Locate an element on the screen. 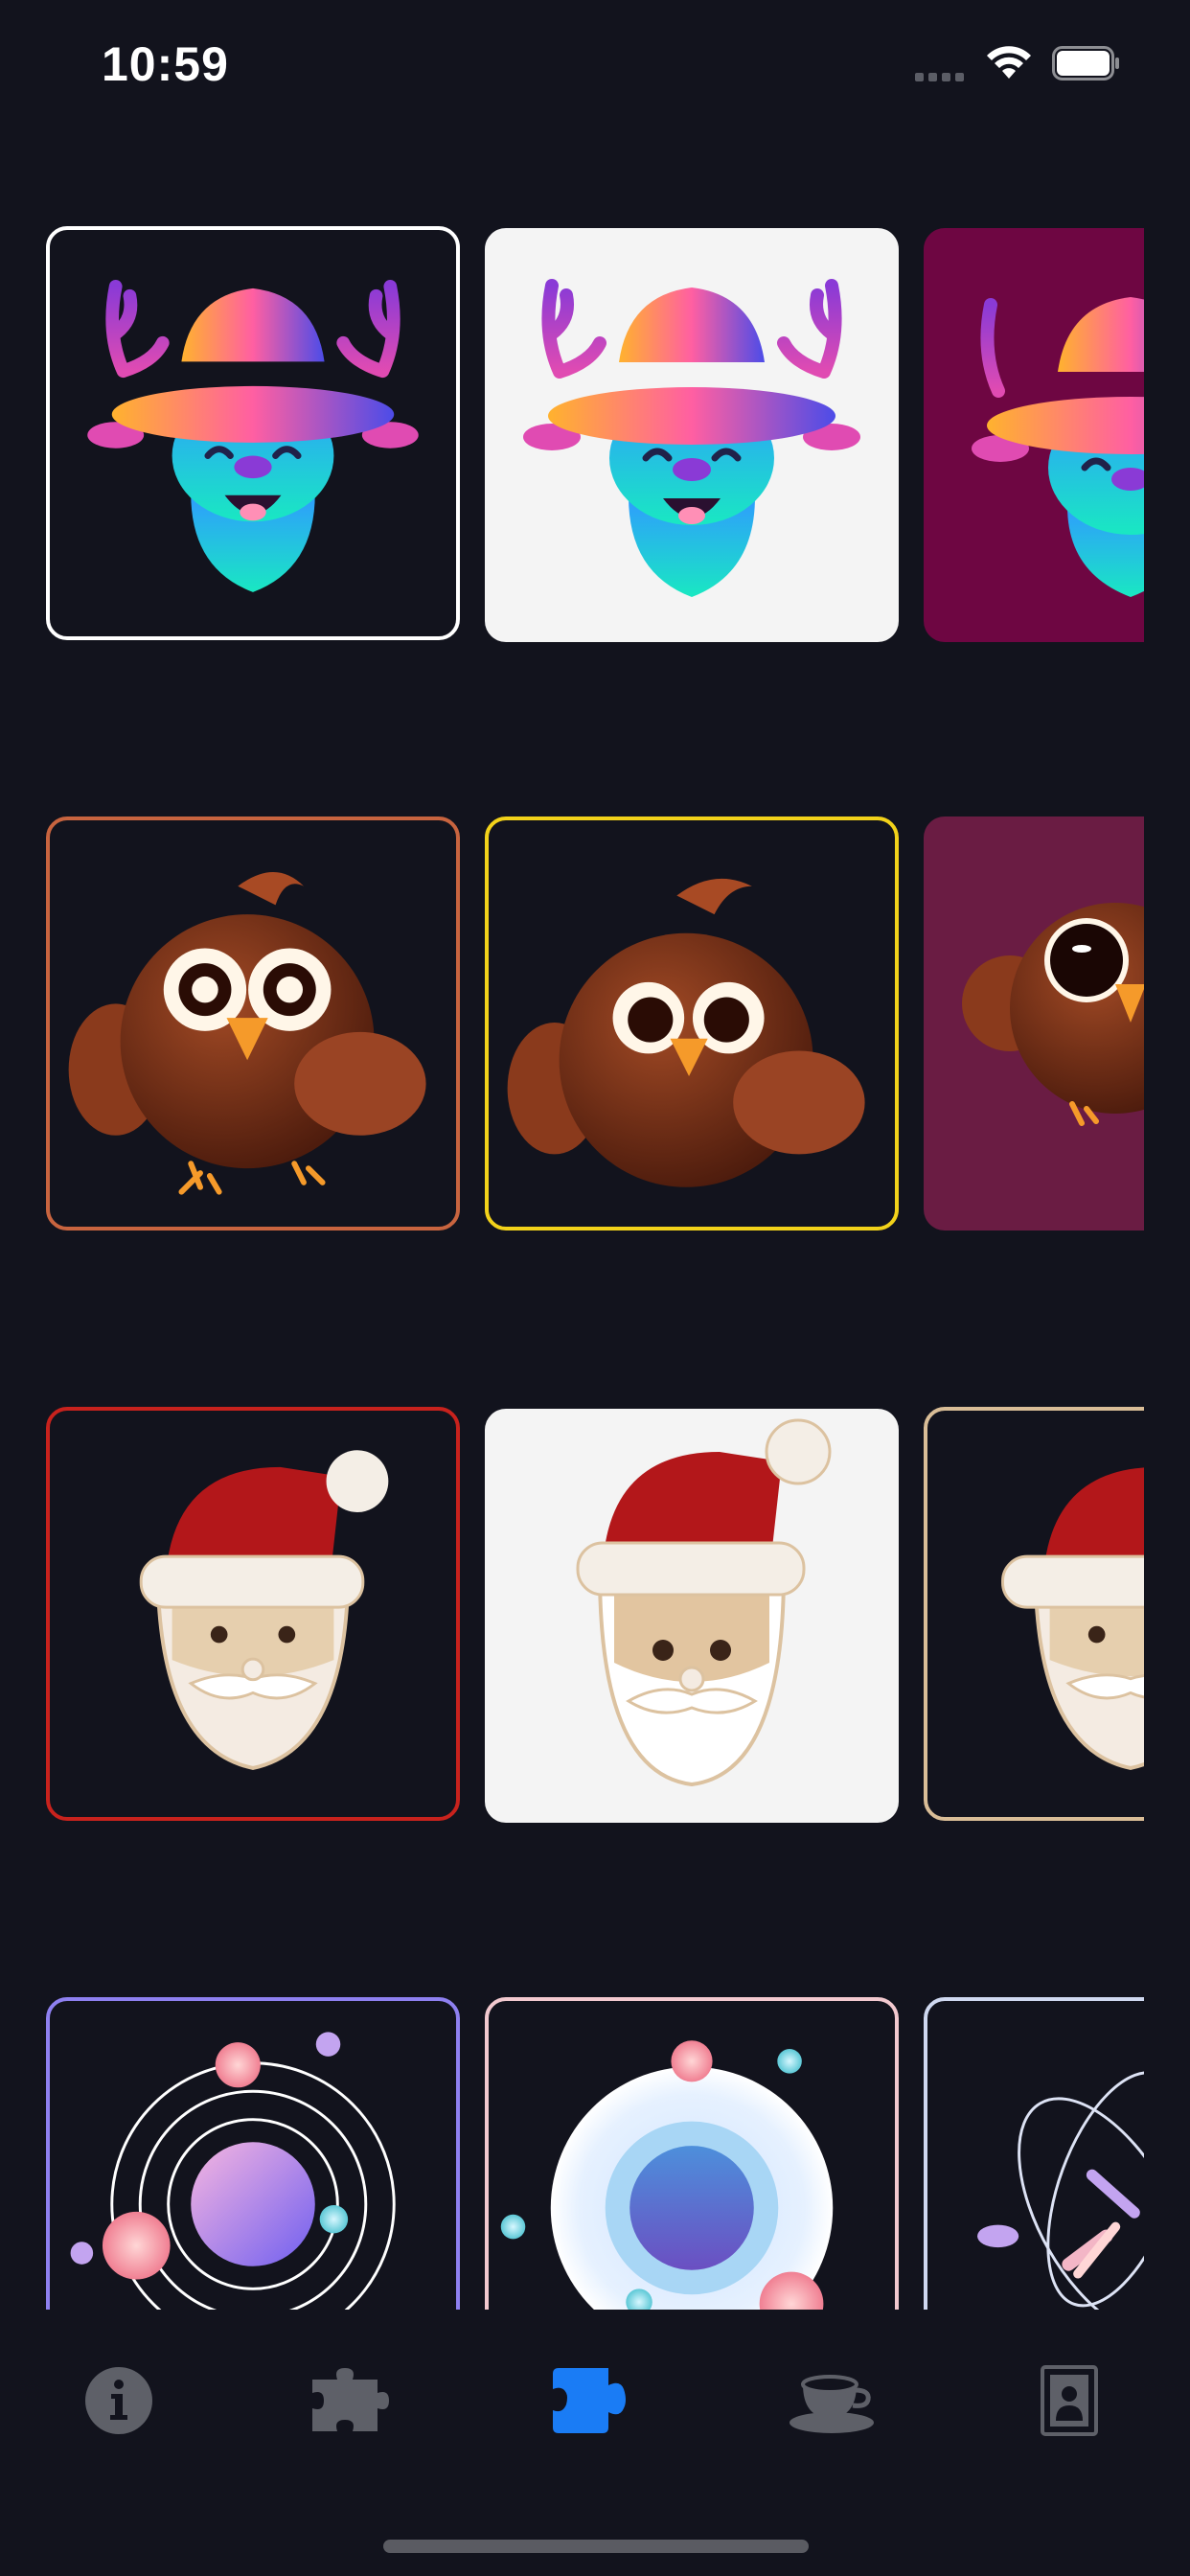  sticker-tile-deer-light is located at coordinates (692, 435).